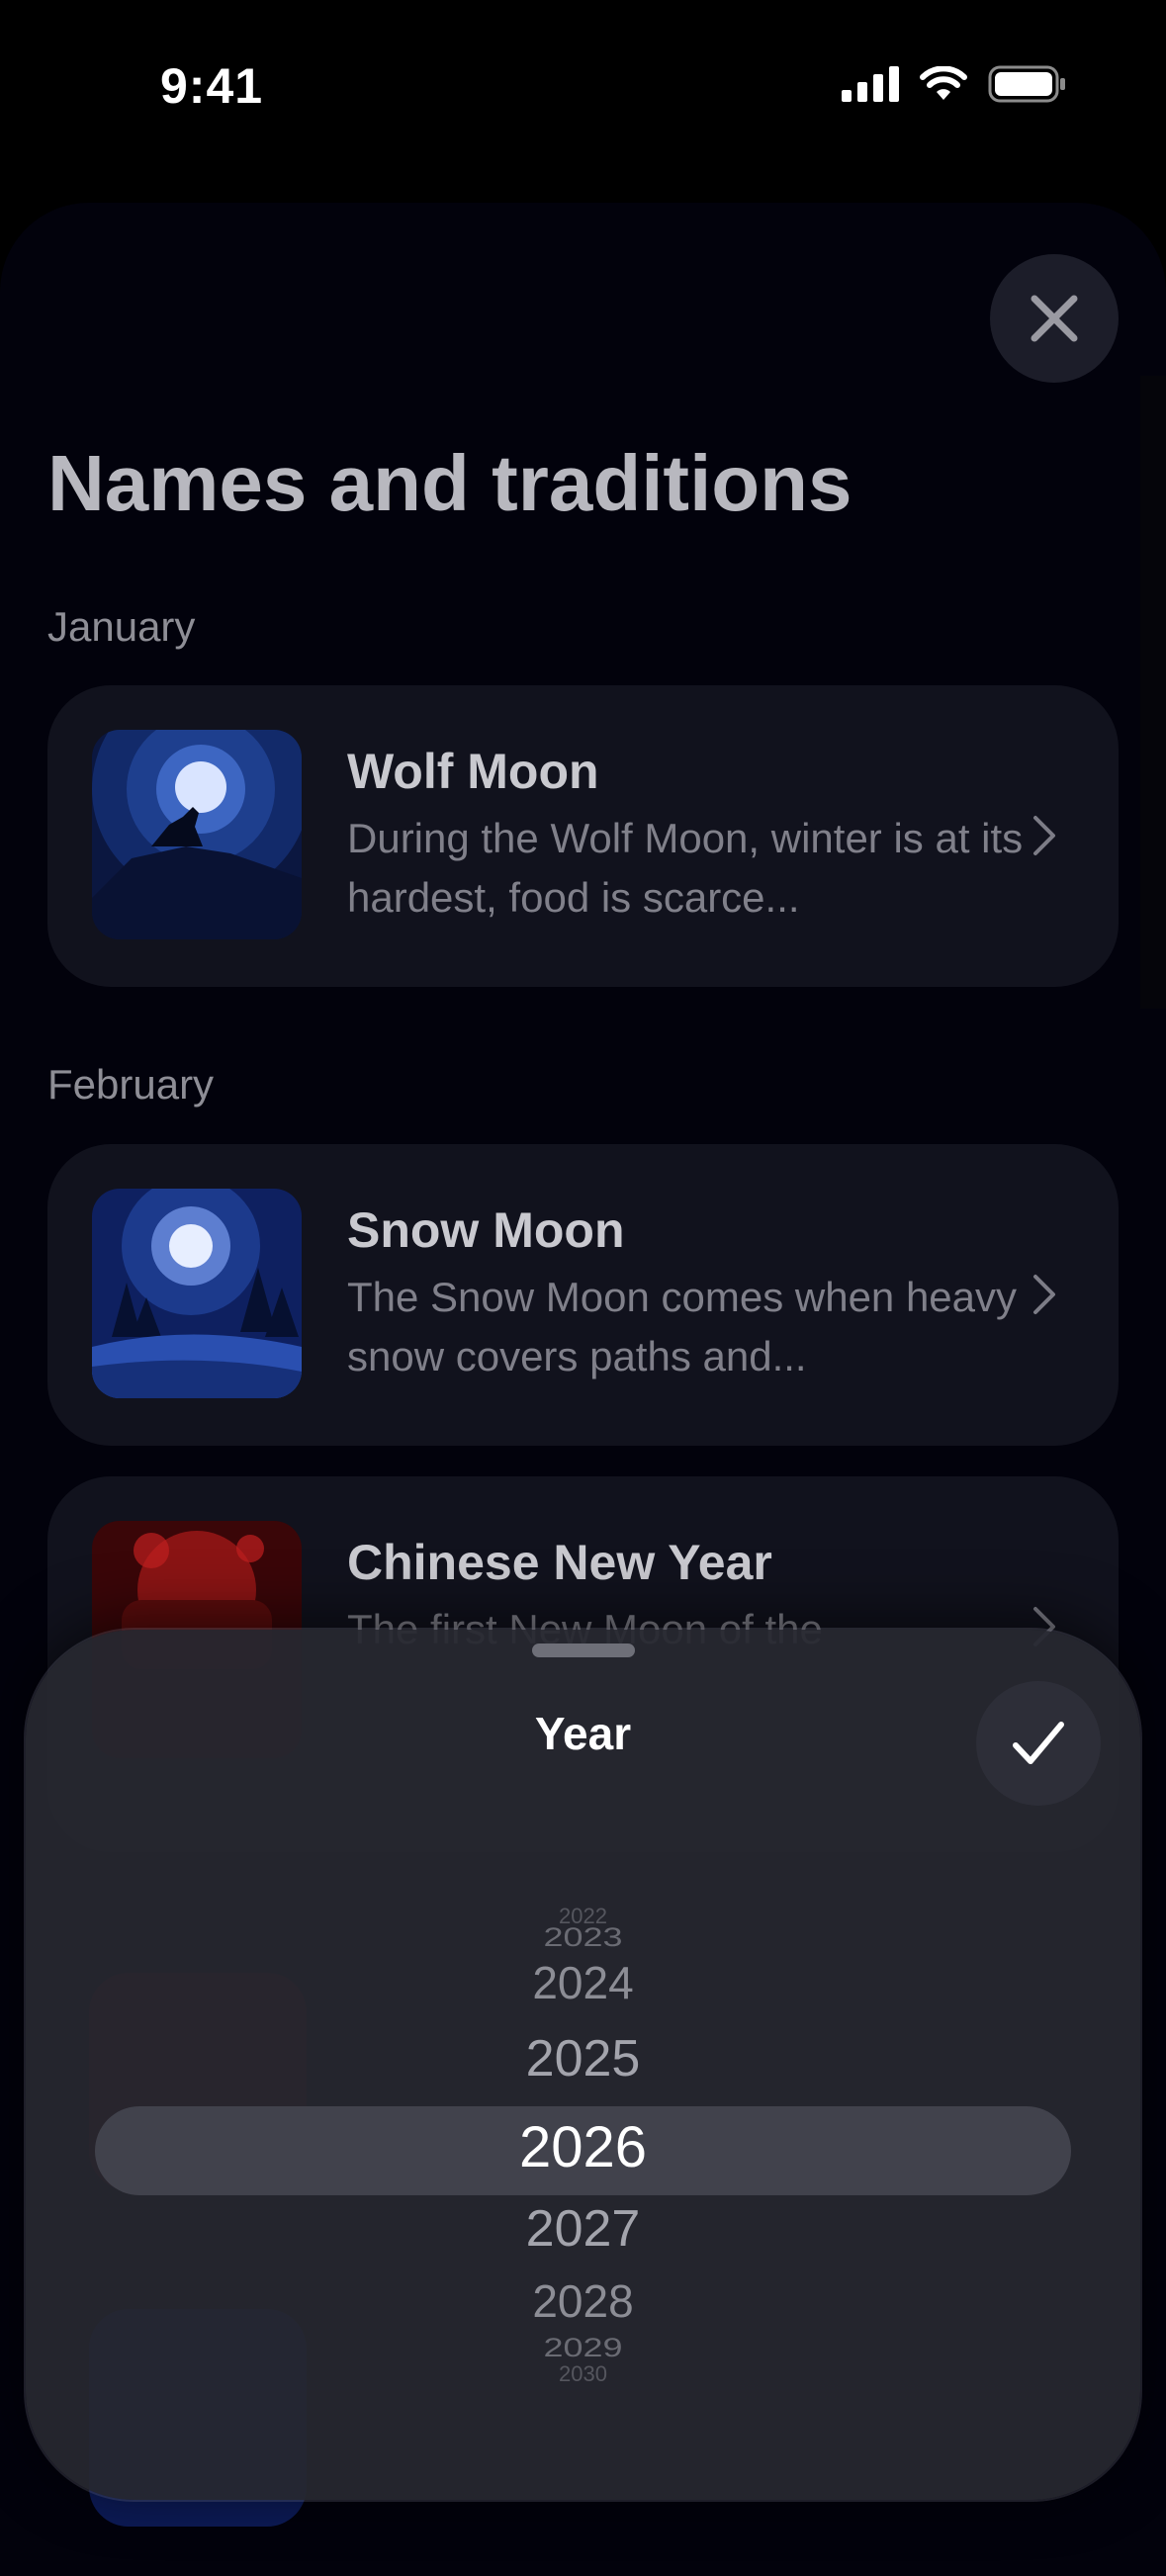 The image size is (1166, 2576). I want to click on status-bar: 9:41, so click(583, 84).